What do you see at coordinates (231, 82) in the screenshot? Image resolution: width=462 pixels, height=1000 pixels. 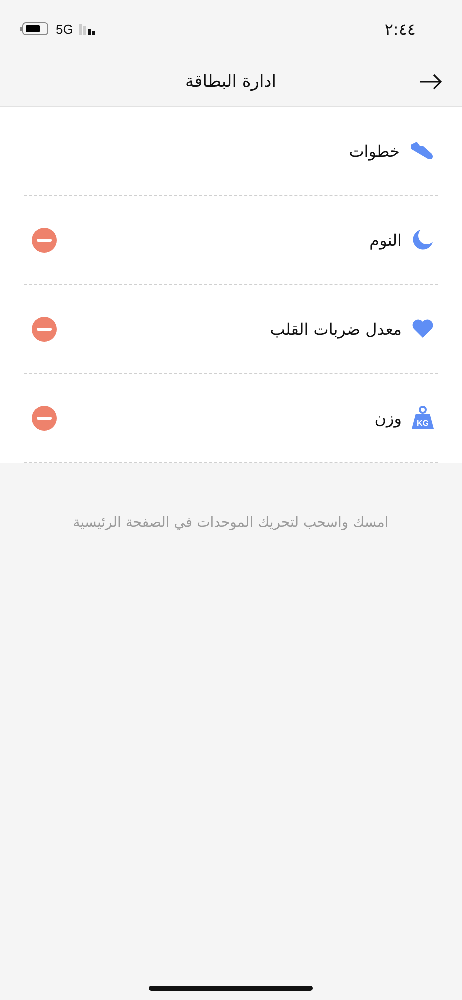 I see `page-title: ادارة البطاقة` at bounding box center [231, 82].